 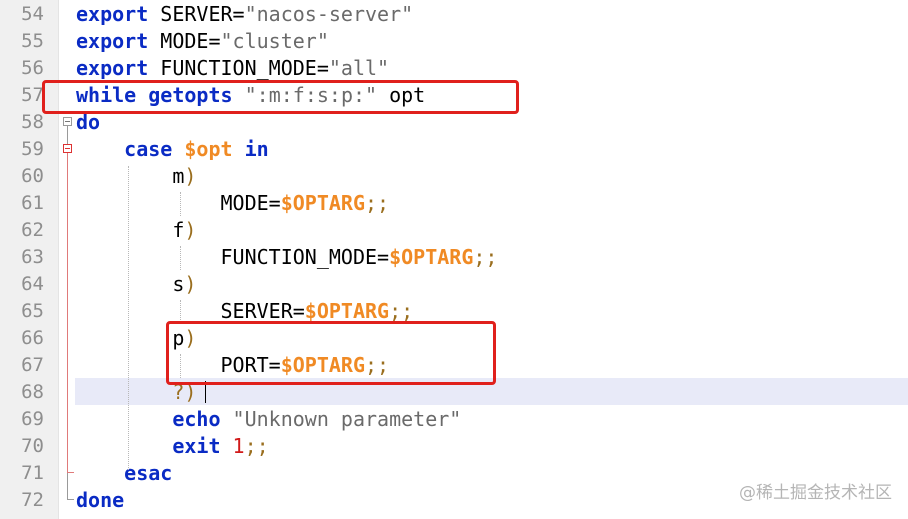 I want to click on code-token-kw: esac, so click(x=148, y=473).